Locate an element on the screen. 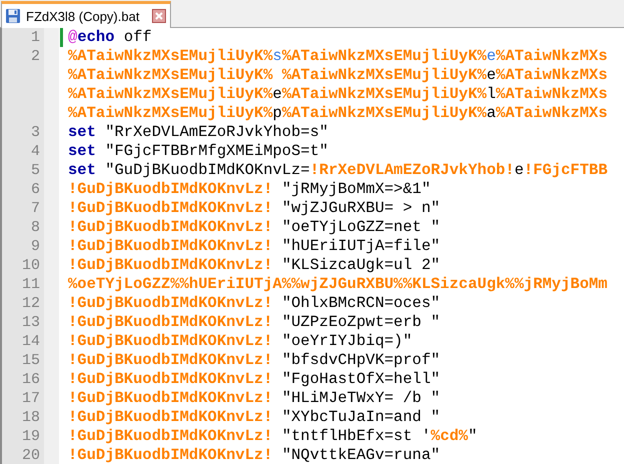 This screenshot has width=624, height=464. line-number: 5 is located at coordinates (35, 170).